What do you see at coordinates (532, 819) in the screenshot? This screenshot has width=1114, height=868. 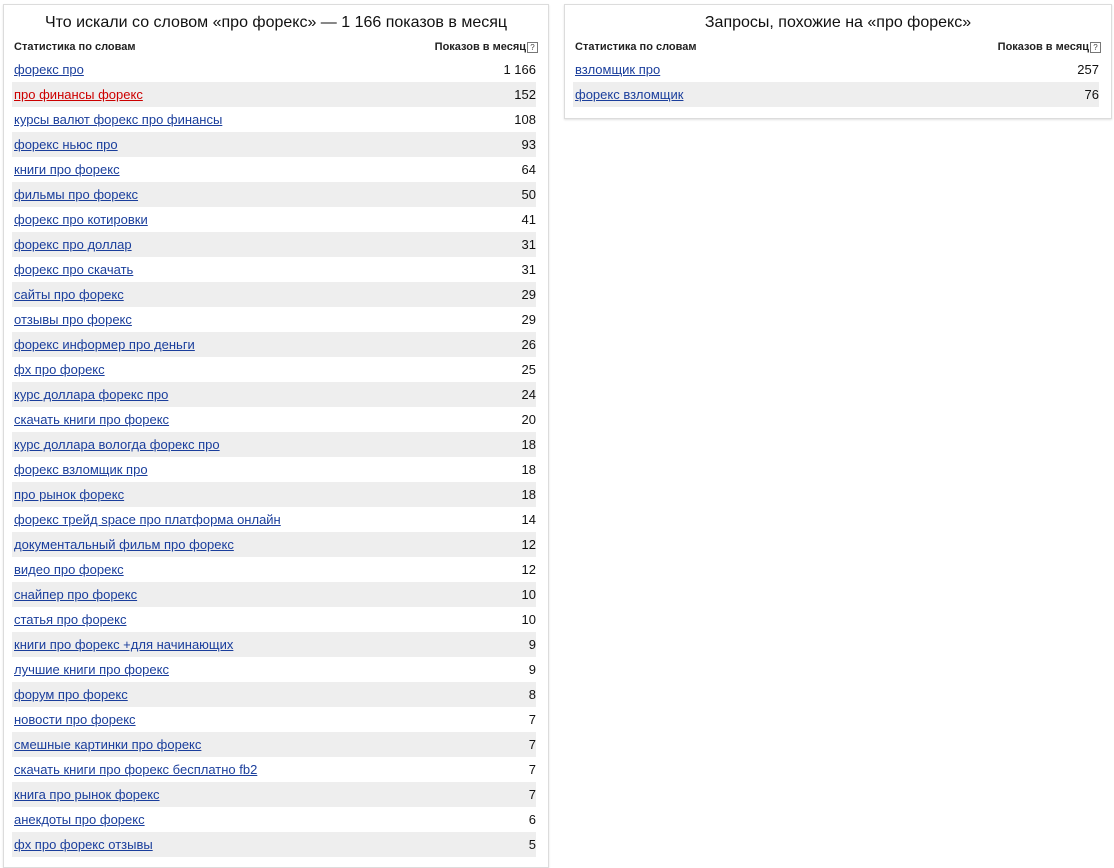 I see `impression-count: 6` at bounding box center [532, 819].